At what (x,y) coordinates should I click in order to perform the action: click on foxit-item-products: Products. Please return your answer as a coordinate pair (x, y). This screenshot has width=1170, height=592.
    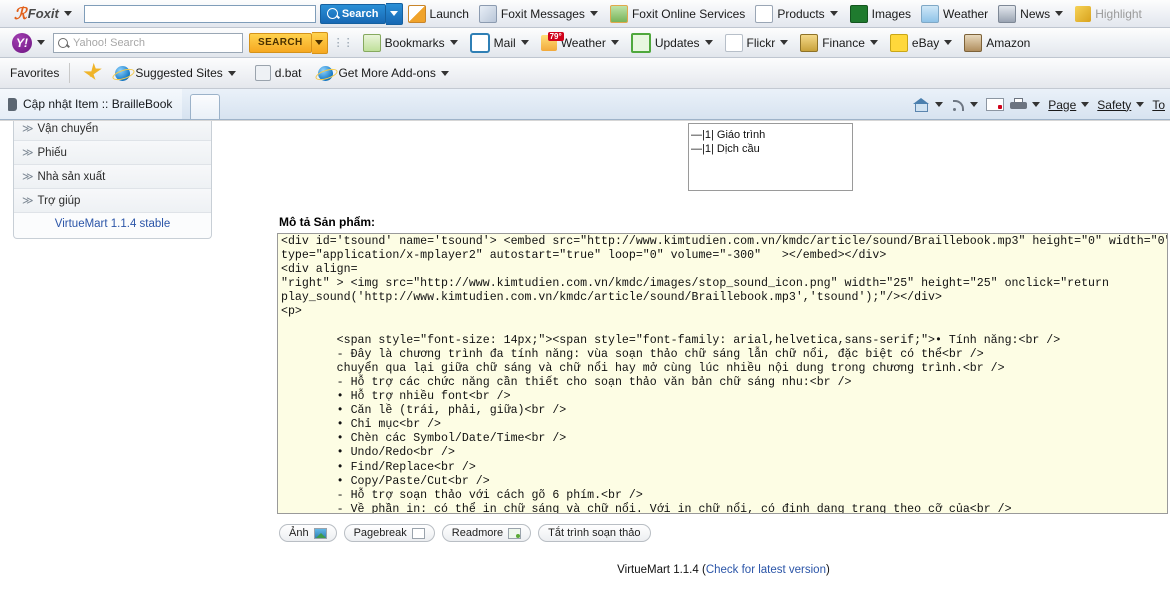
    Looking at the image, I should click on (797, 13).